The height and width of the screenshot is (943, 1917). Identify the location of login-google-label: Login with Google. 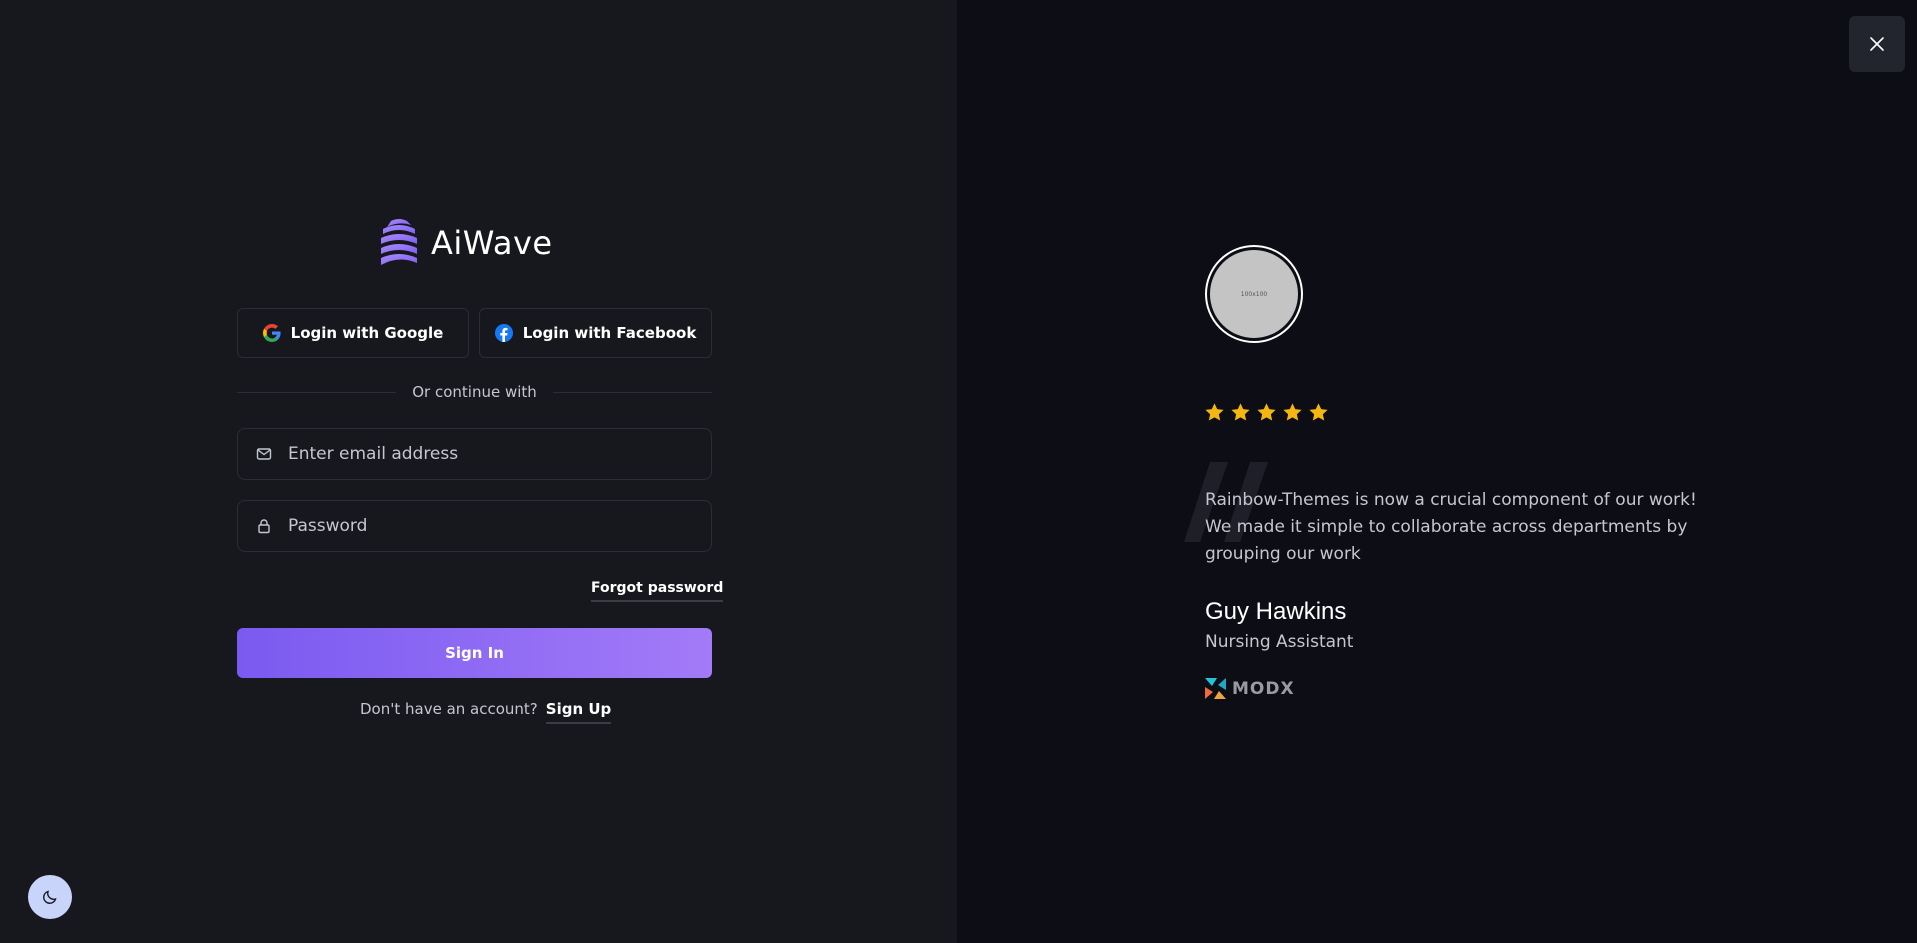
(367, 333).